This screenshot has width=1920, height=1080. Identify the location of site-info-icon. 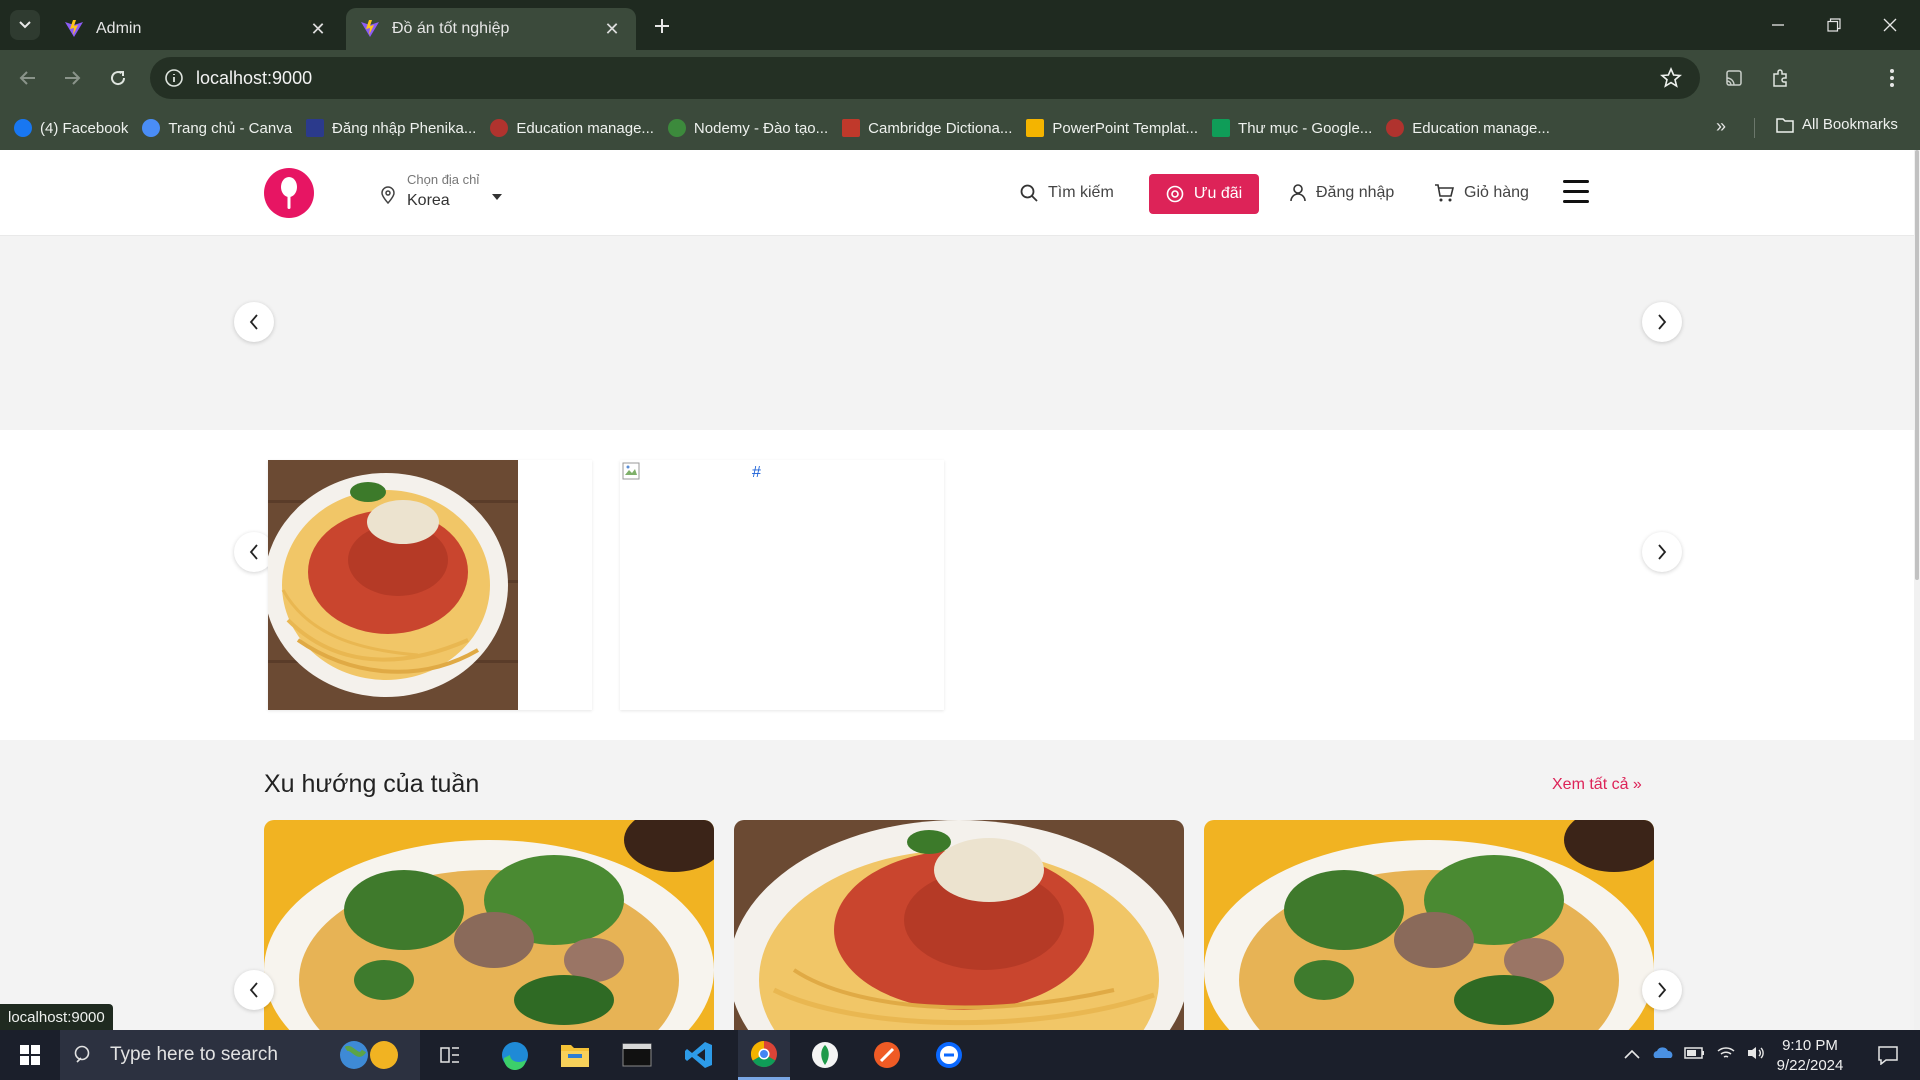
(174, 78).